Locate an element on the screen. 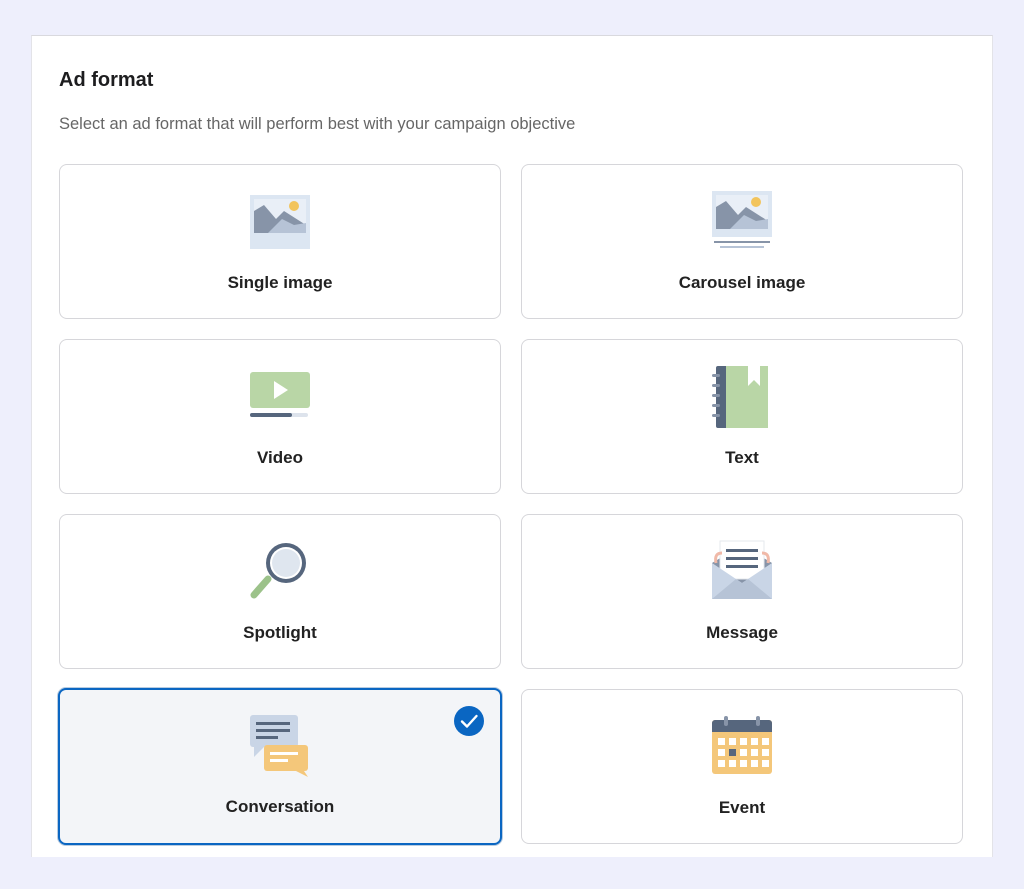  format-label: Video is located at coordinates (280, 457).